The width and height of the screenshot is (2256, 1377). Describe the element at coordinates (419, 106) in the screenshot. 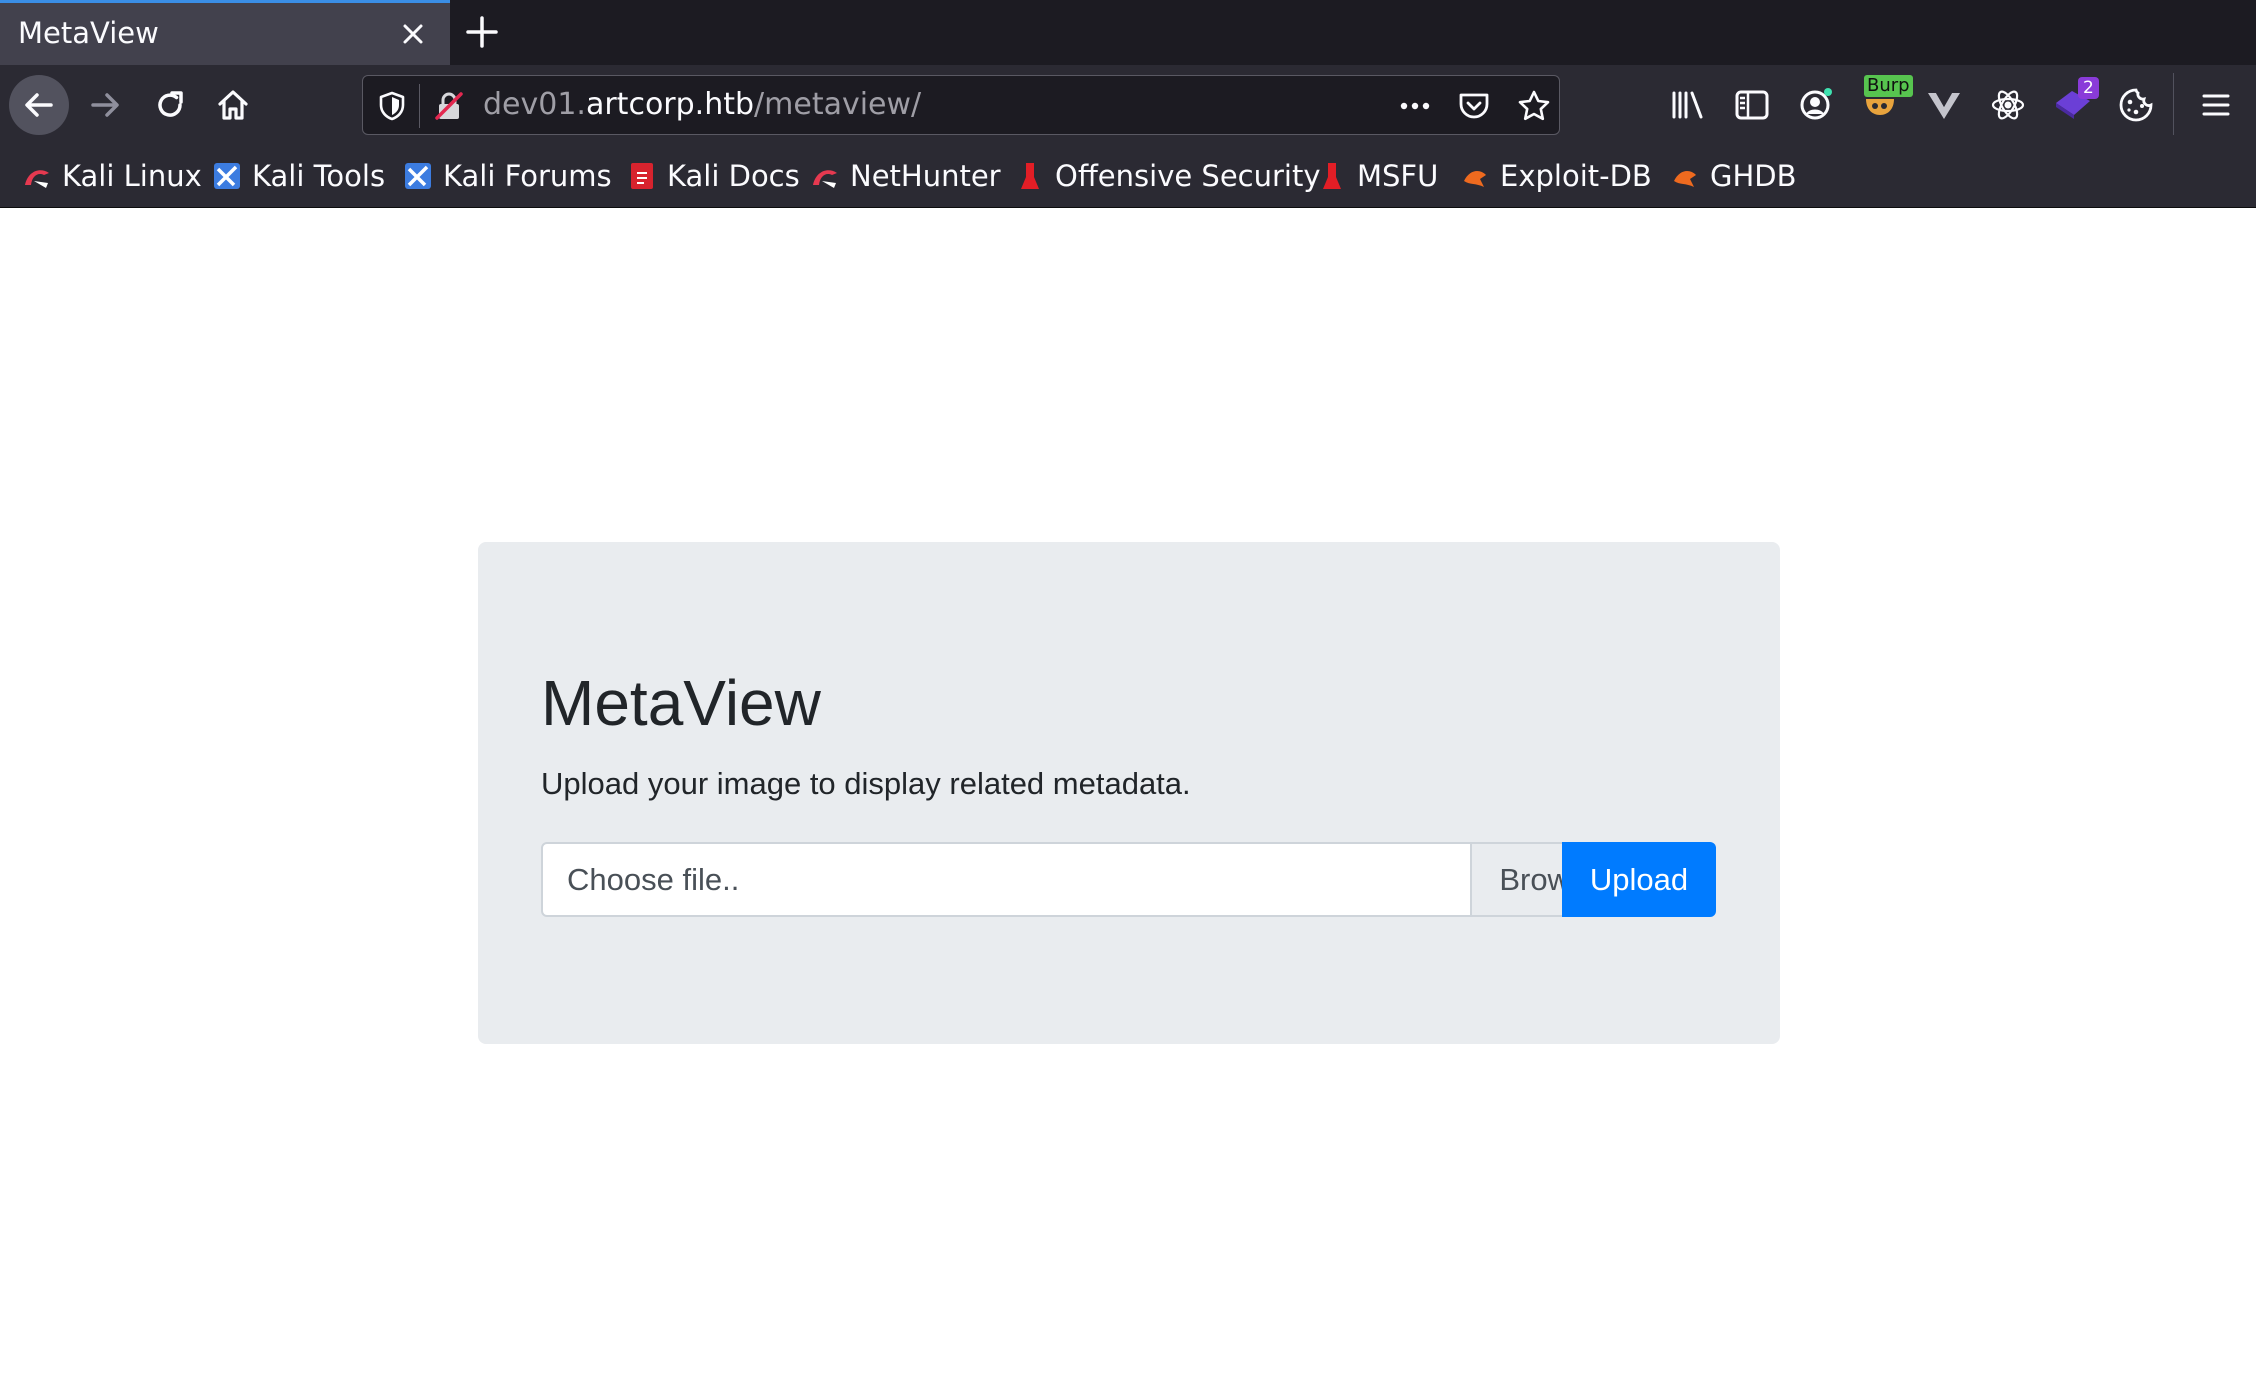

I see `url-separator` at that location.